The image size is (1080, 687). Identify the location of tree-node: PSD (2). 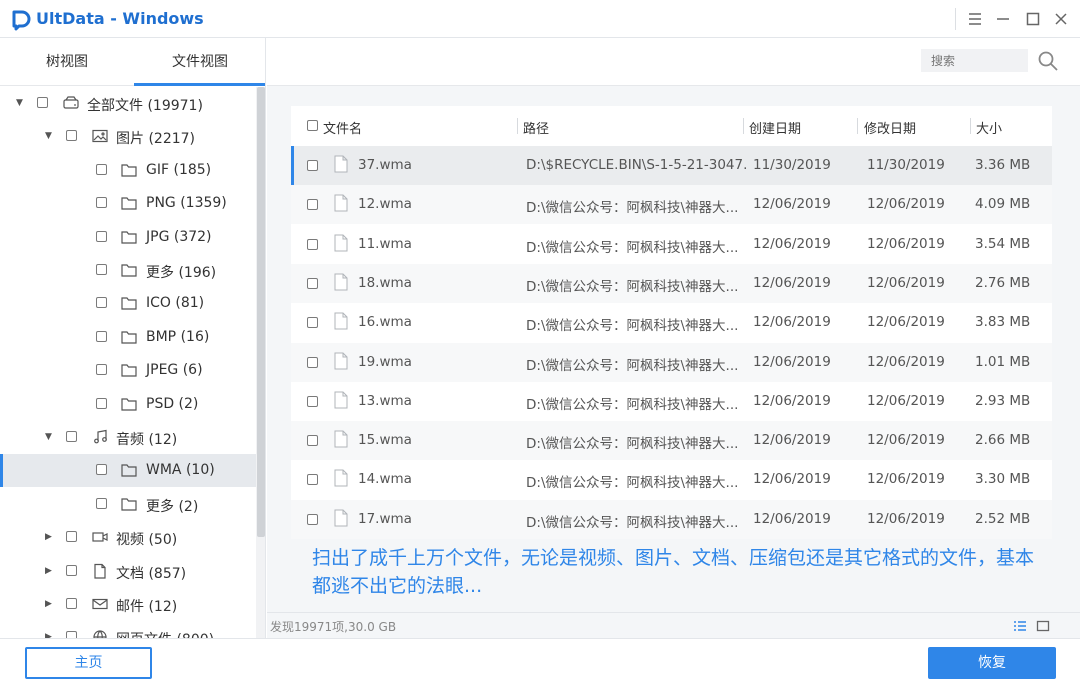
(128, 404).